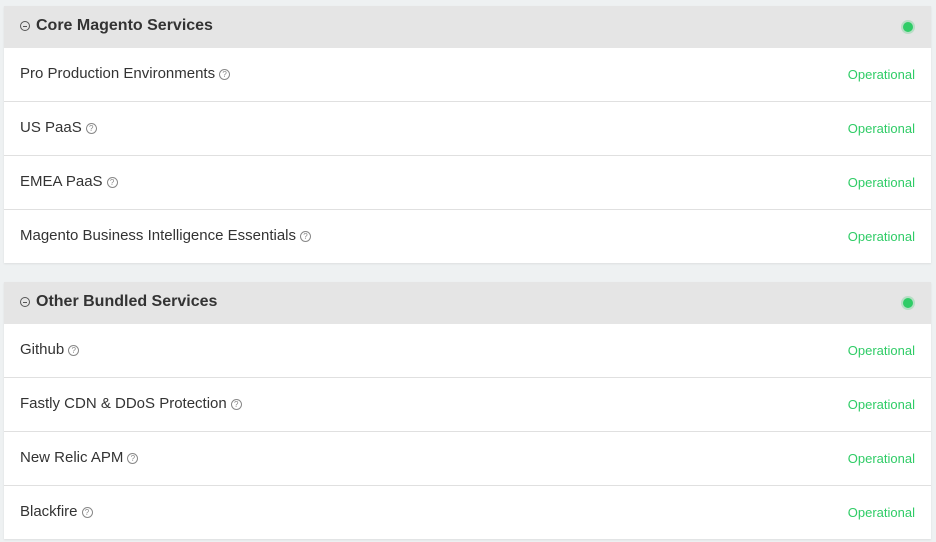  What do you see at coordinates (72, 457) in the screenshot?
I see `component-name: New Relic APM` at bounding box center [72, 457].